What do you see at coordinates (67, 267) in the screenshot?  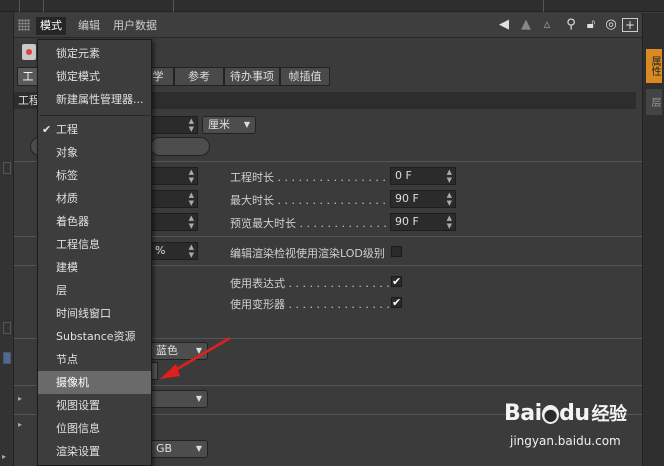 I see `menu-item-label: 建模` at bounding box center [67, 267].